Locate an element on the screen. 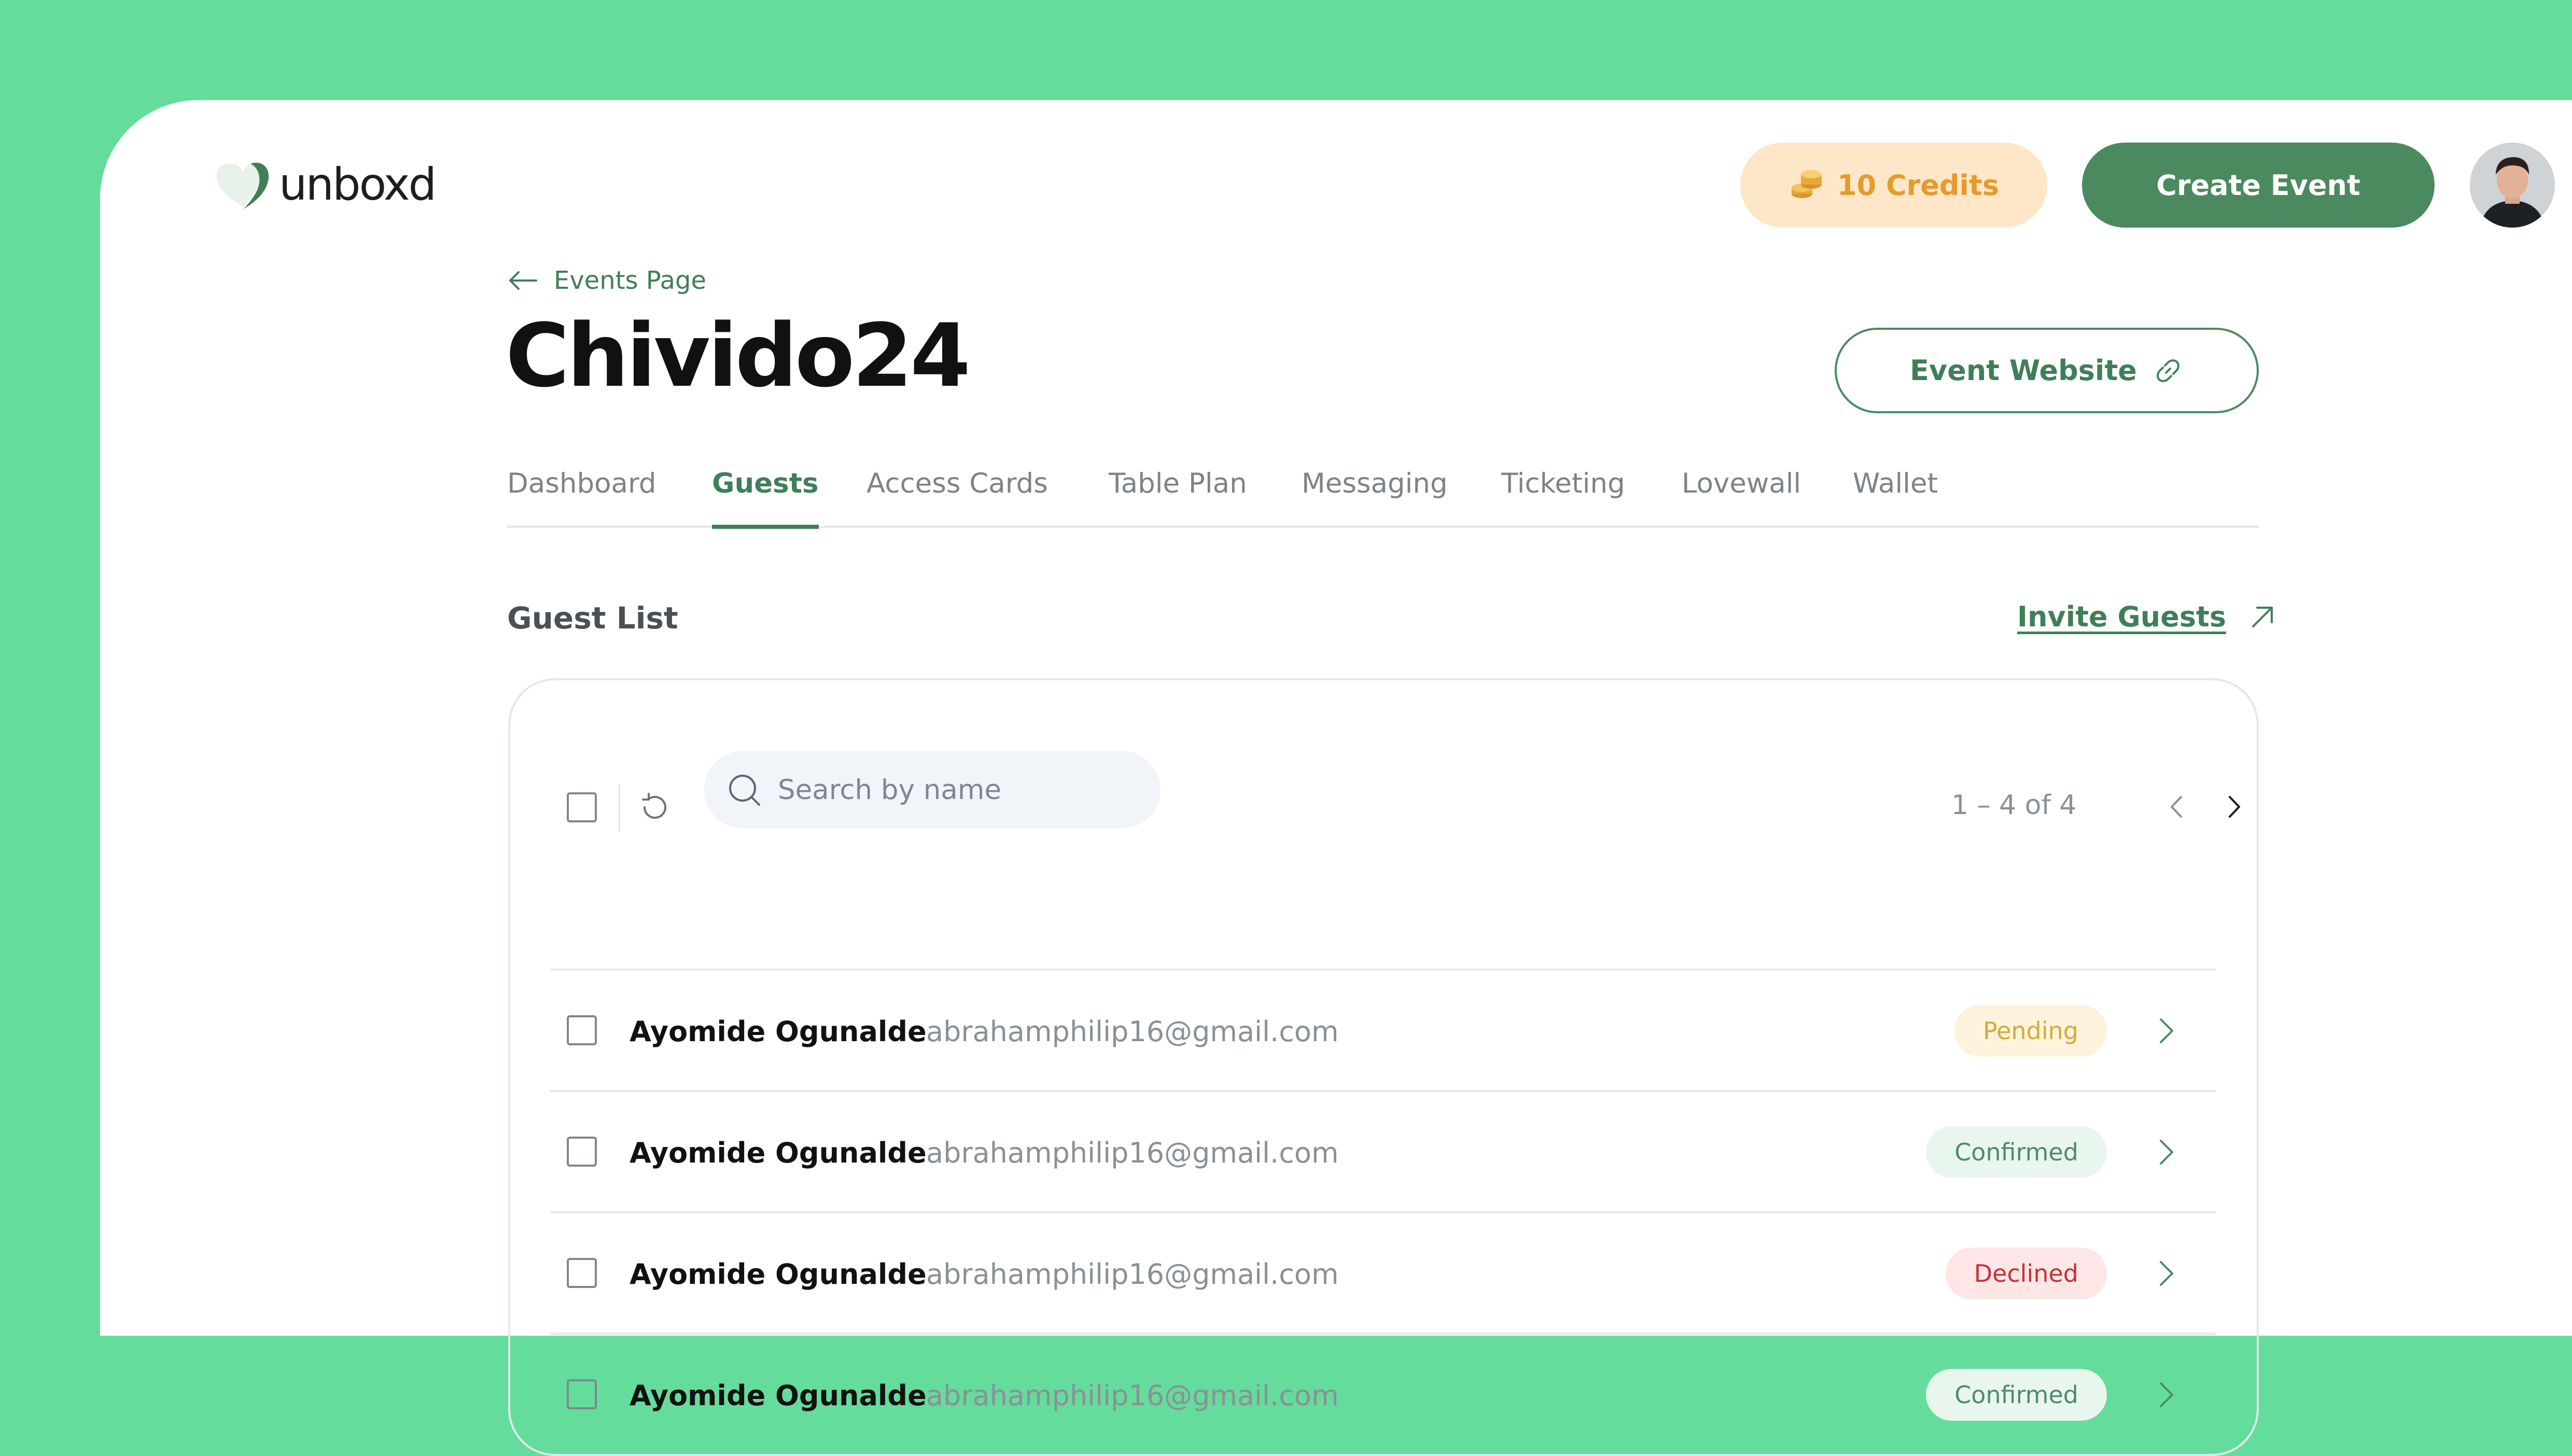  link-icon is located at coordinates (2168, 370).